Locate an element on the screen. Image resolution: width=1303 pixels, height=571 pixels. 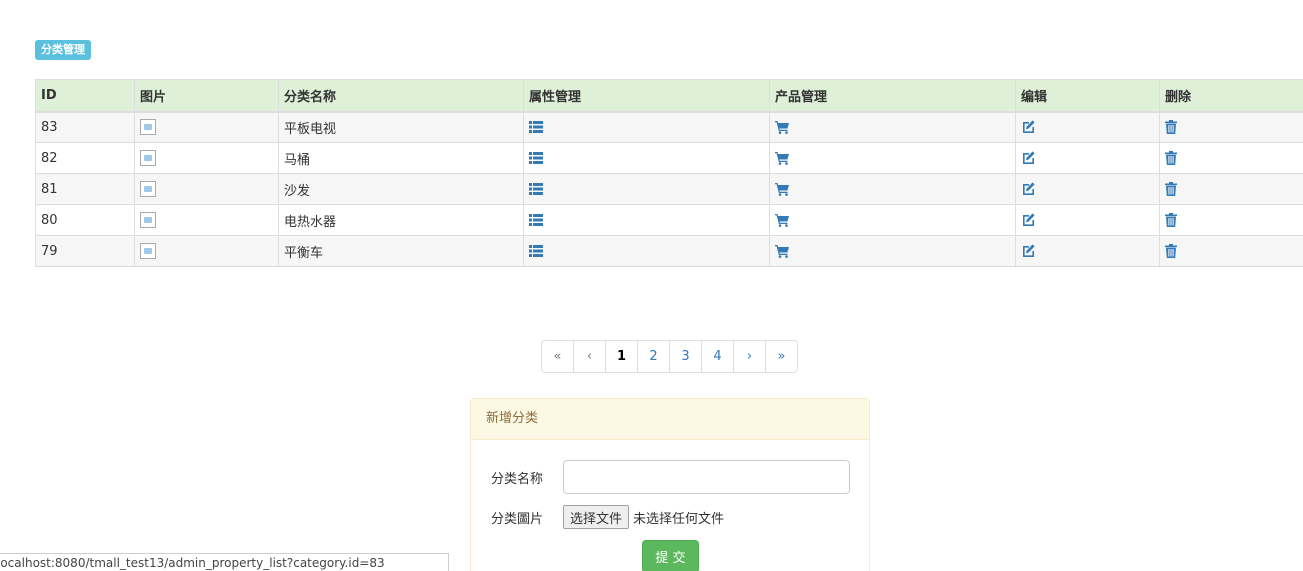
col-image: 图片 is located at coordinates (206, 96).